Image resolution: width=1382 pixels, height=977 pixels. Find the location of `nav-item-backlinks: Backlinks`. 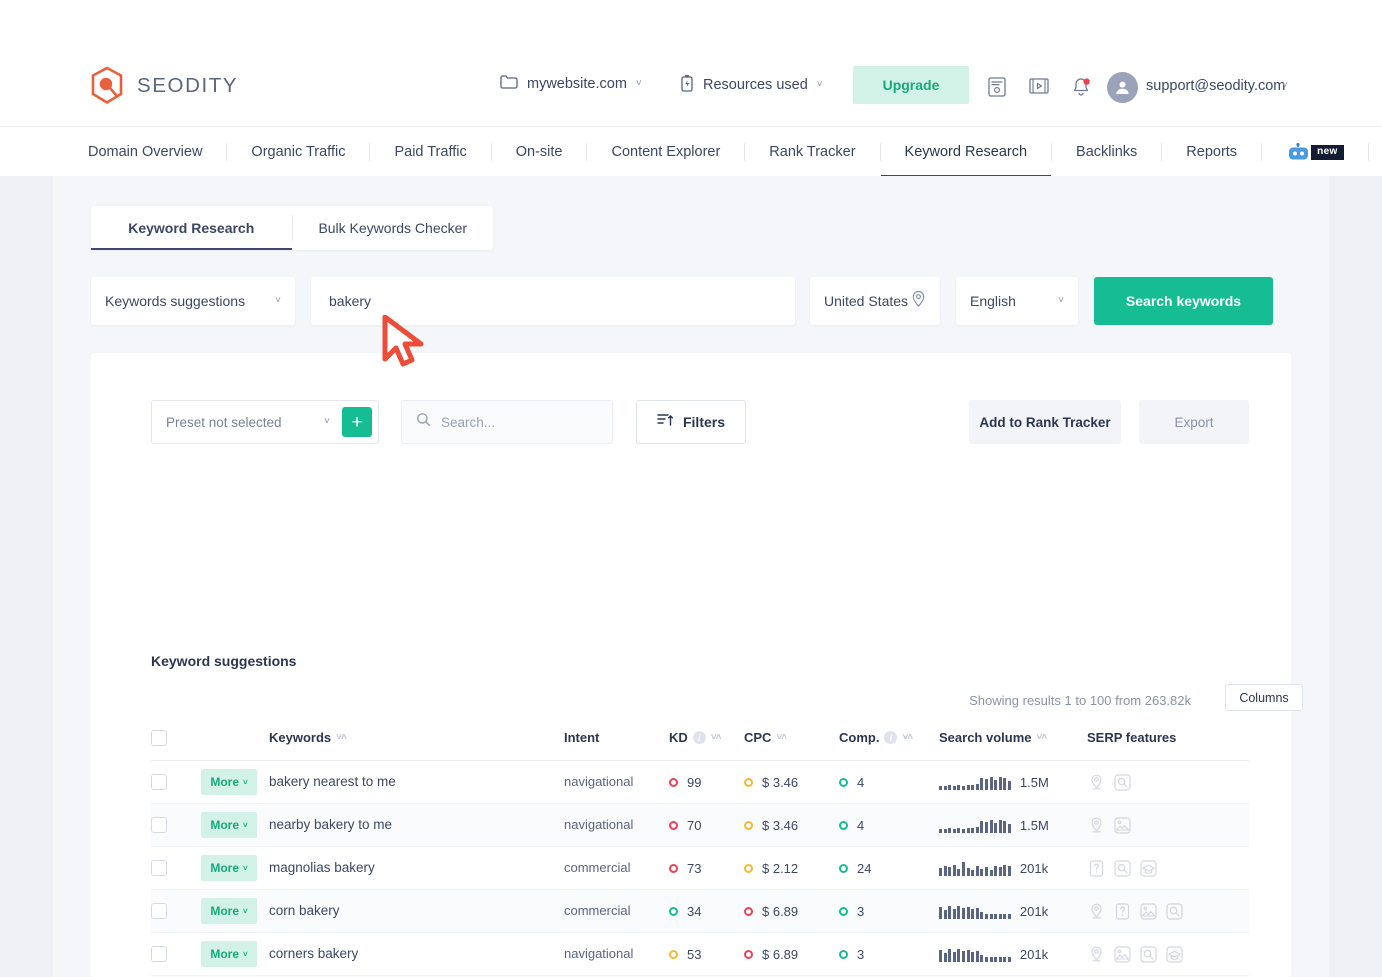

nav-item-backlinks: Backlinks is located at coordinates (1106, 152).